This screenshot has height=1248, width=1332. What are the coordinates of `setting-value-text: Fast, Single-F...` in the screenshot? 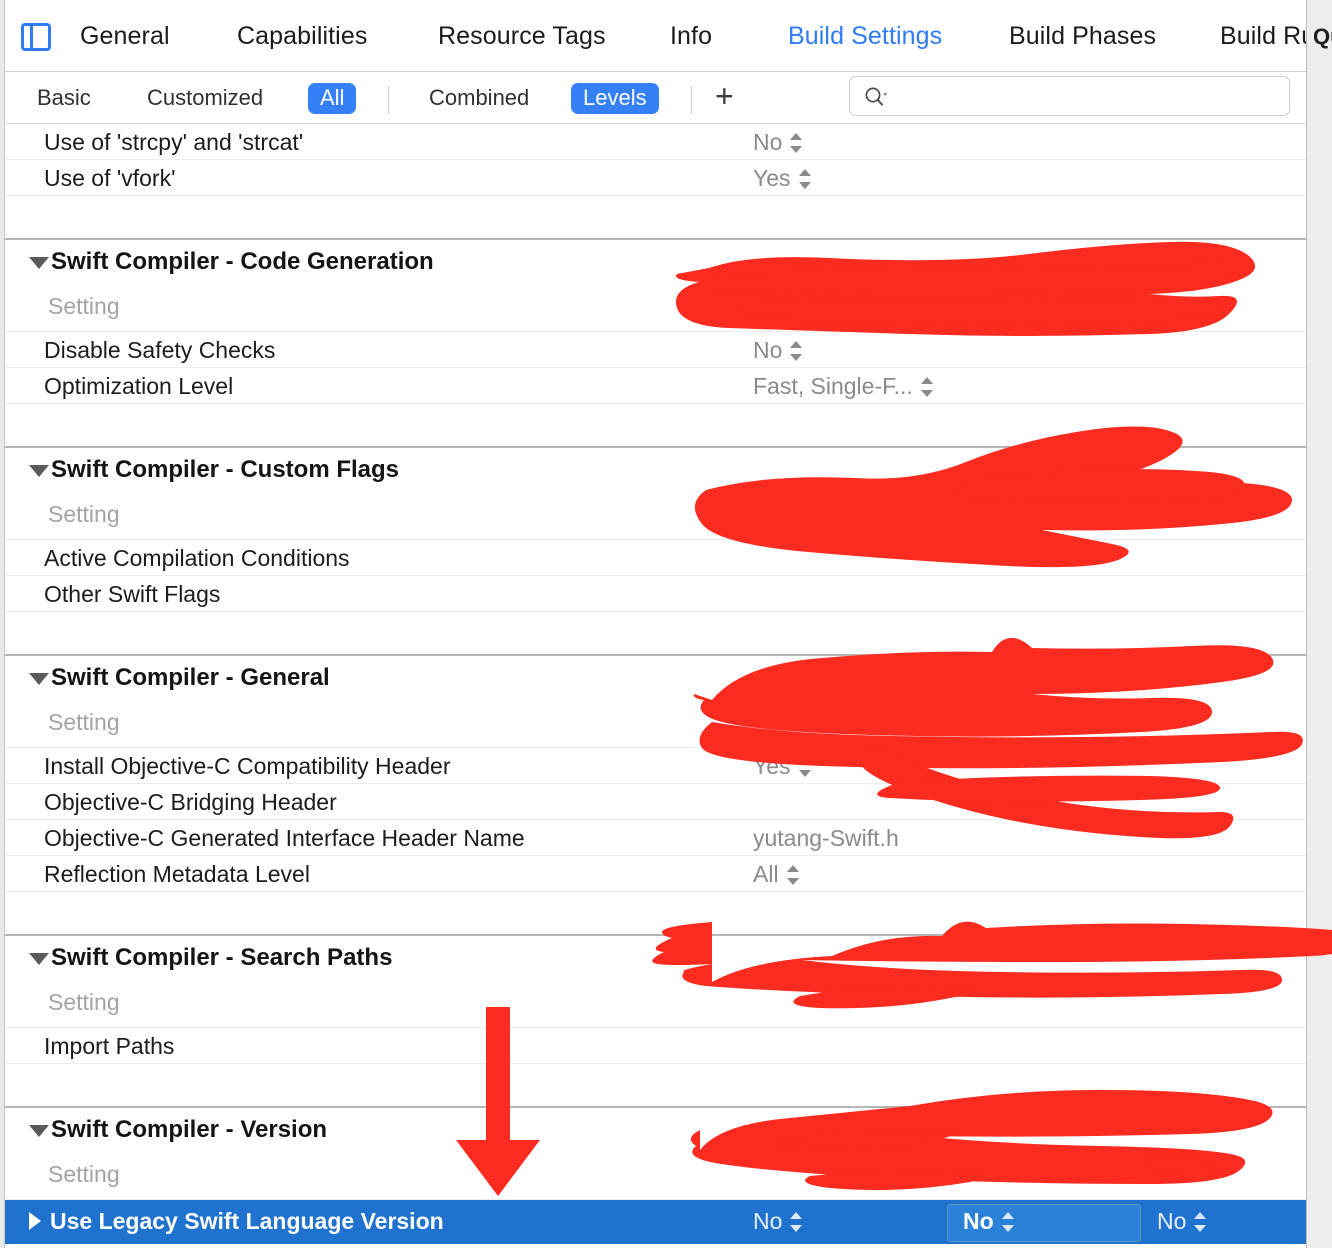 It's located at (833, 386).